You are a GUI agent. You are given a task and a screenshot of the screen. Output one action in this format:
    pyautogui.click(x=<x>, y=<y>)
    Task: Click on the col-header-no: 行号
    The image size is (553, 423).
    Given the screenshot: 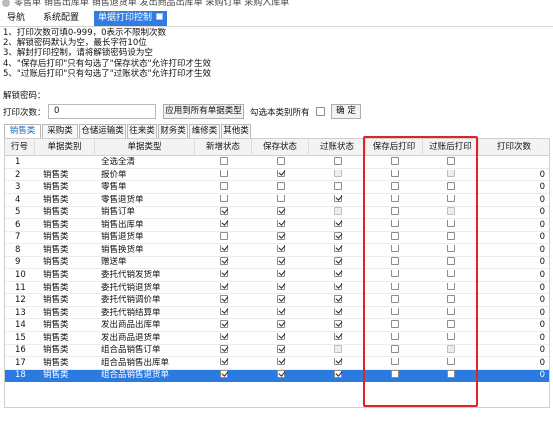 What is the action you would take?
    pyautogui.click(x=20, y=147)
    